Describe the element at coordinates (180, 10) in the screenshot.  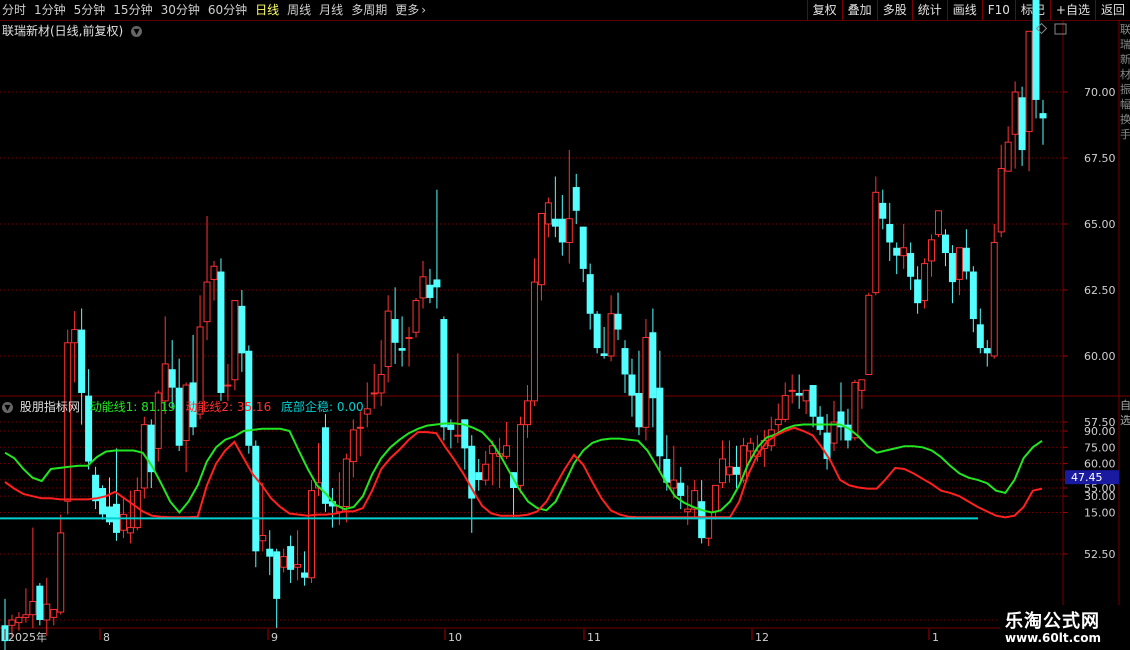
I see `period-tab-4: 30分钟` at that location.